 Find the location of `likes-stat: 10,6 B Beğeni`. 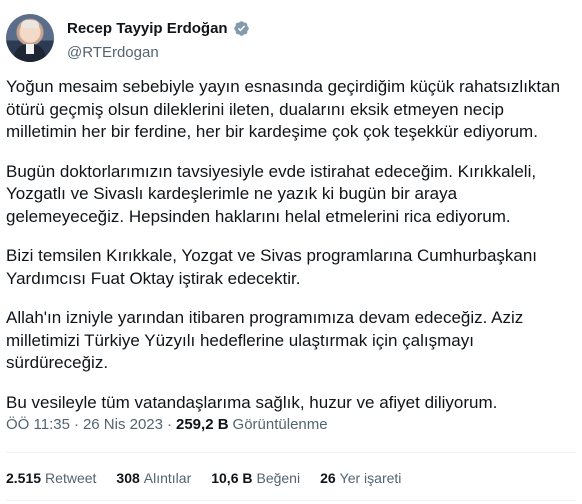

likes-stat: 10,6 B Beğeni is located at coordinates (255, 478).